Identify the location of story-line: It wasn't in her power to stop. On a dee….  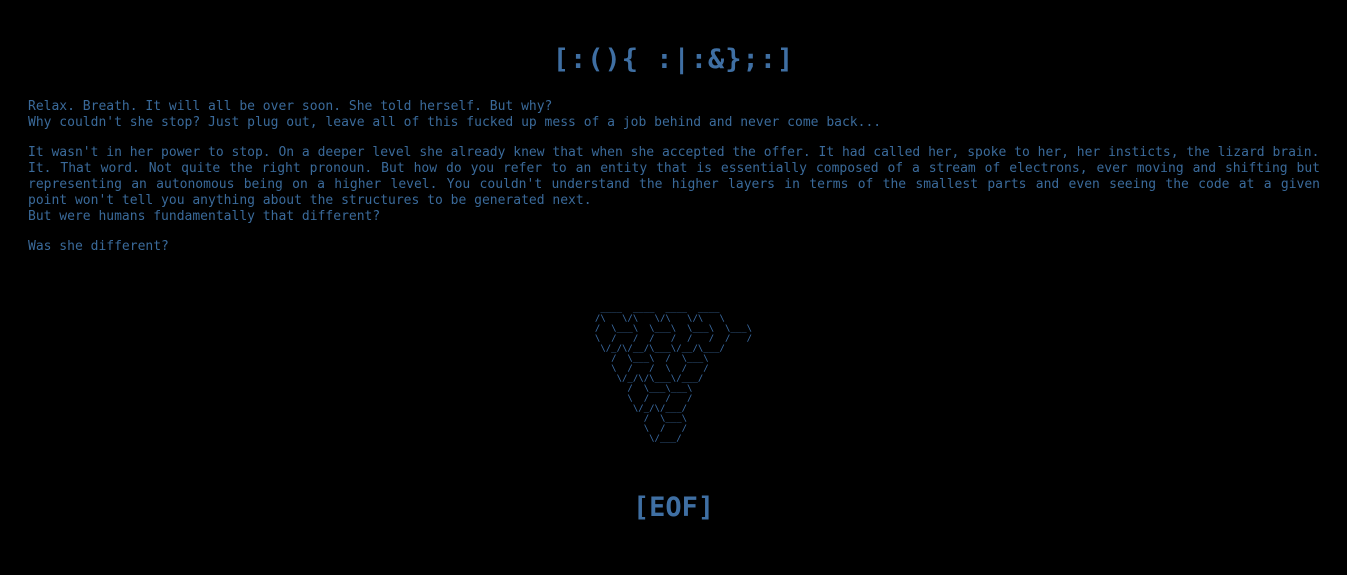
(674, 152).